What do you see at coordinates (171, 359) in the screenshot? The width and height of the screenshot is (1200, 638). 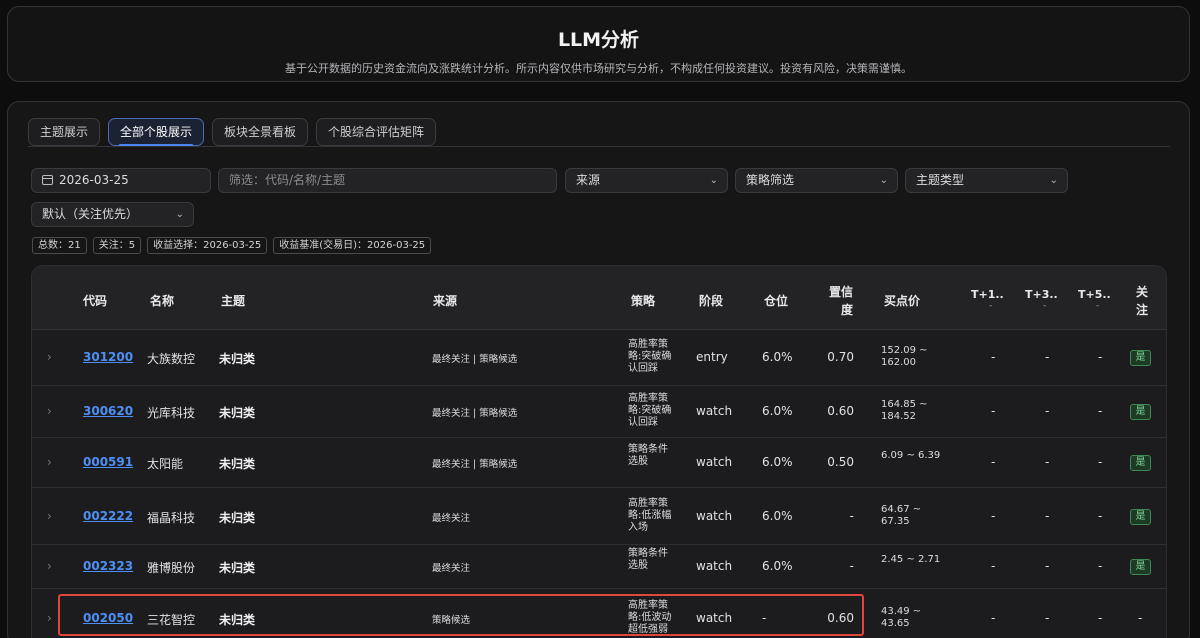 I see `stock-name: 大族数控` at bounding box center [171, 359].